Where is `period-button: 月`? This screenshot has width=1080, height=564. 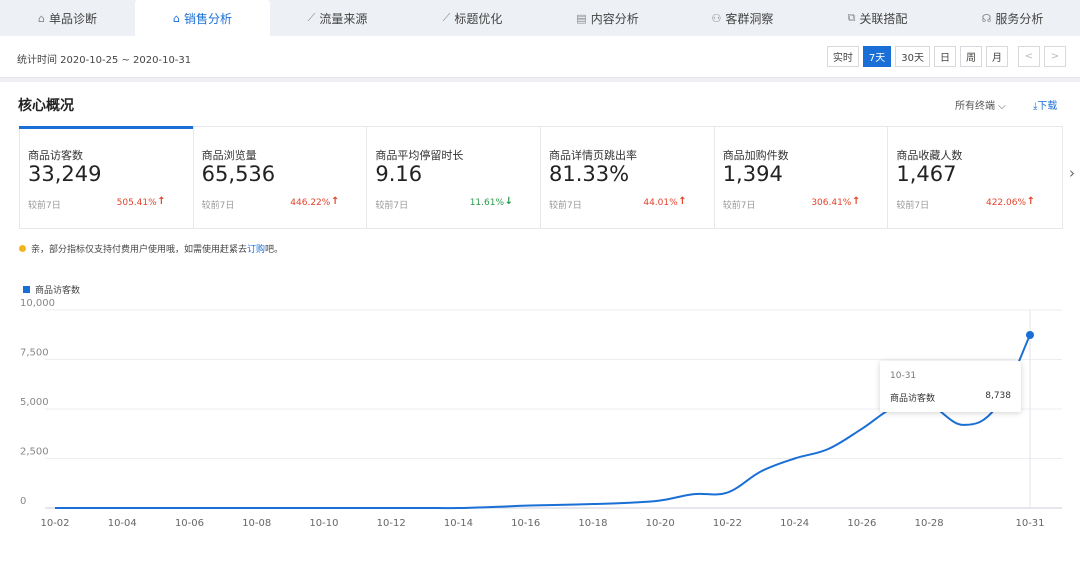
period-button: 月 is located at coordinates (997, 56).